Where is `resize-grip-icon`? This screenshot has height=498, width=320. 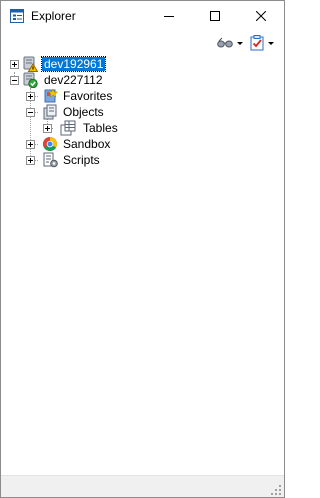 resize-grip-icon is located at coordinates (276, 490).